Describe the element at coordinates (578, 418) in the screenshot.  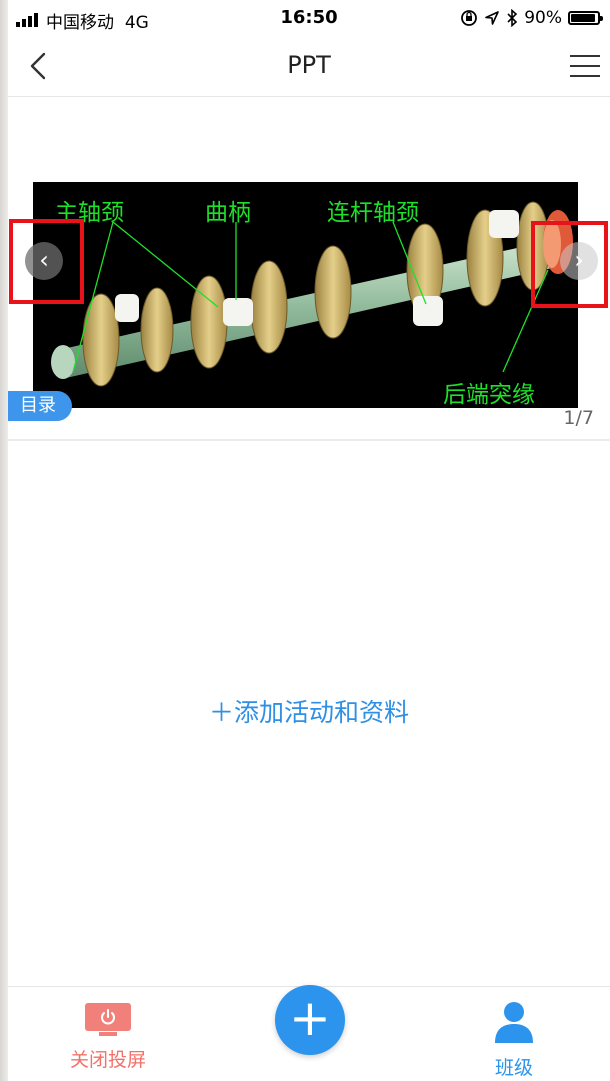
I see `page-indicator: 1/7` at that location.